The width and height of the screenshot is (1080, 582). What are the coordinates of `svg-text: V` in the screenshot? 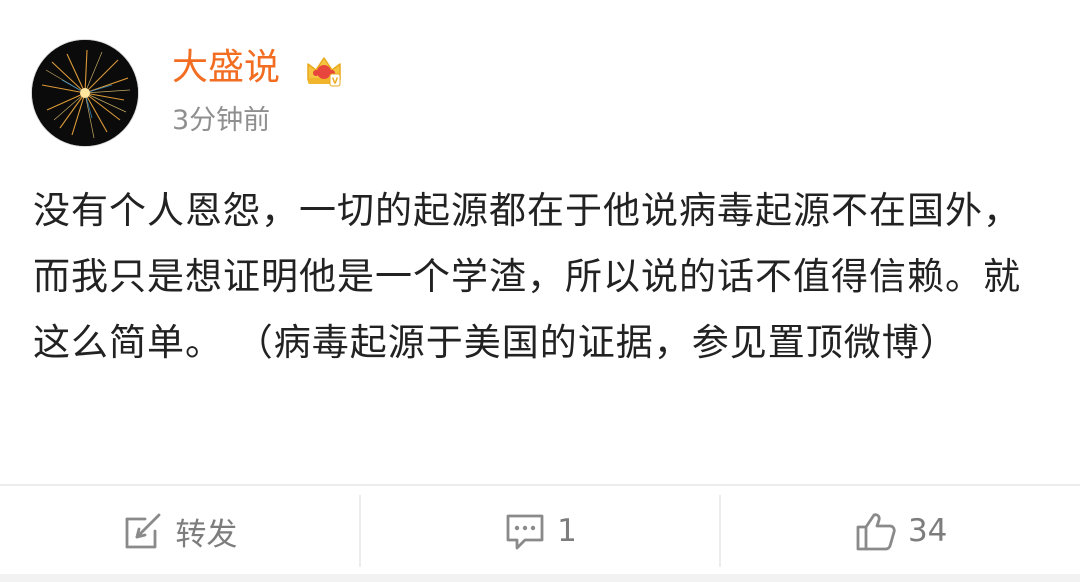 It's located at (335, 81).